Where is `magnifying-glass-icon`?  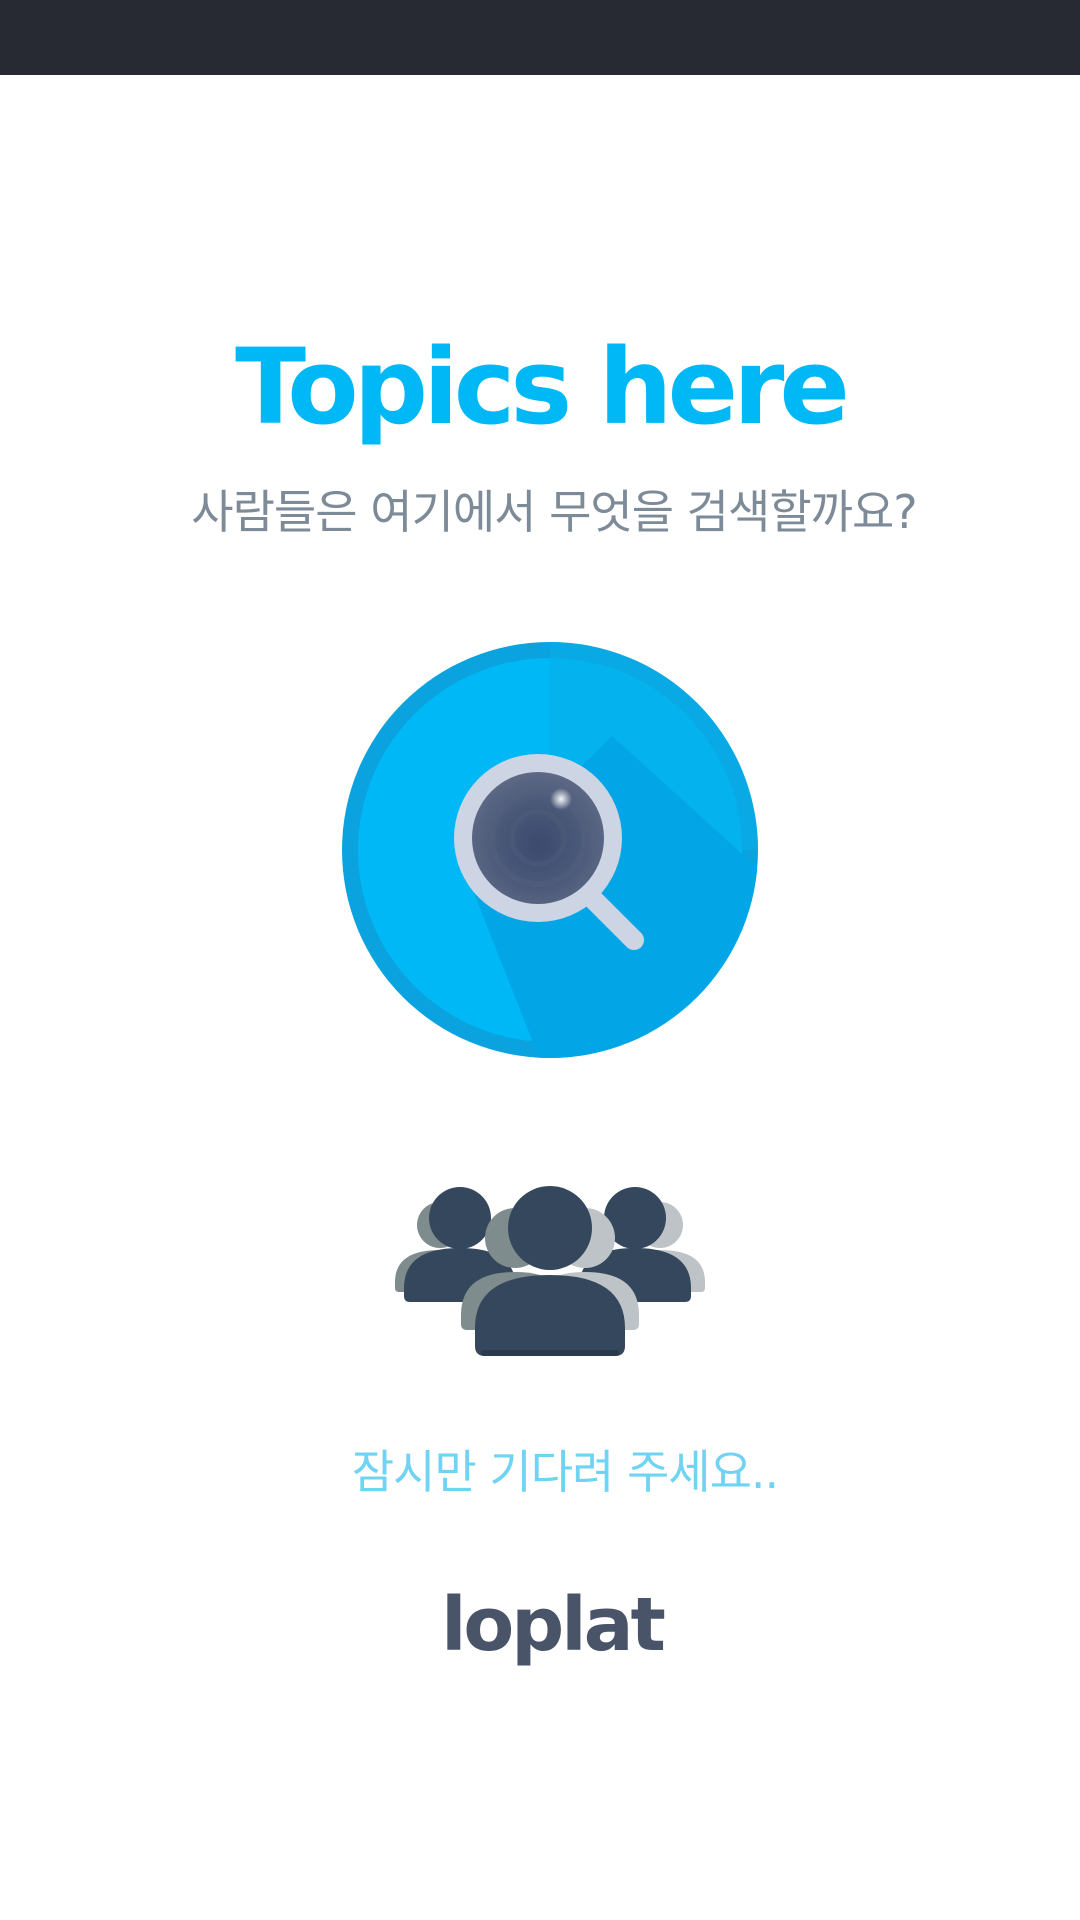 magnifying-glass-icon is located at coordinates (550, 850).